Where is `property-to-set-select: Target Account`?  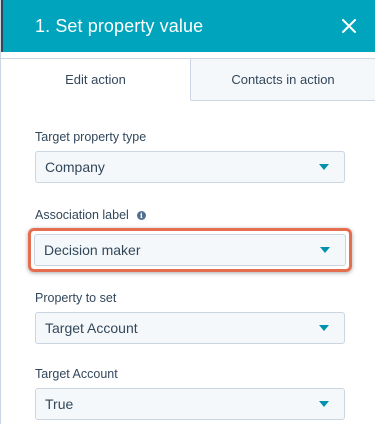
property-to-set-select: Target Account is located at coordinates (190, 328).